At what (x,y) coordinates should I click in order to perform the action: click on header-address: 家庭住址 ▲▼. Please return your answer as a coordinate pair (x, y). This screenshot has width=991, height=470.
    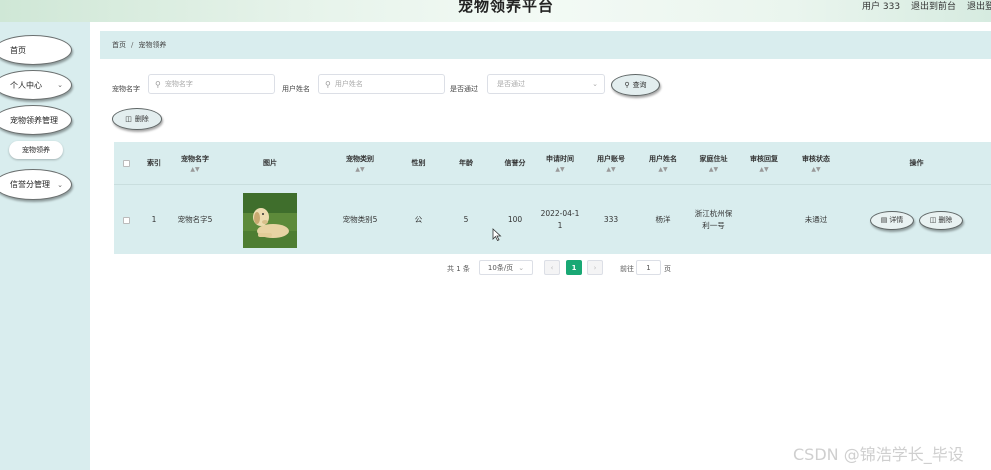
    Looking at the image, I should click on (713, 163).